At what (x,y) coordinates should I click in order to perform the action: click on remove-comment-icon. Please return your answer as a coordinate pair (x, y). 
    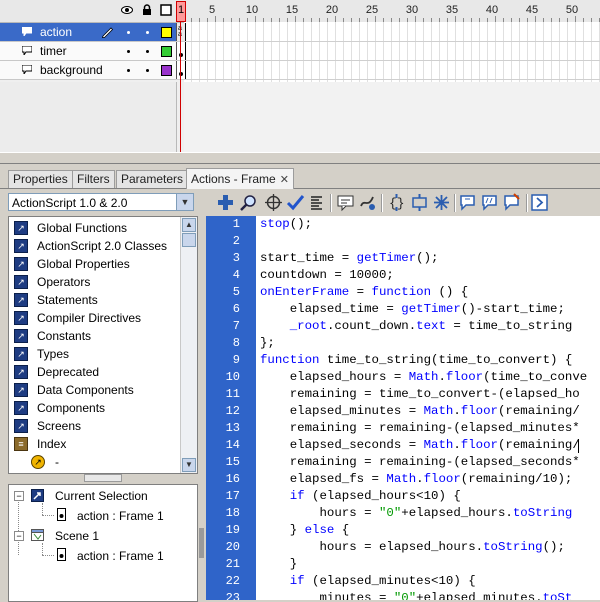
    Looking at the image, I should click on (511, 202).